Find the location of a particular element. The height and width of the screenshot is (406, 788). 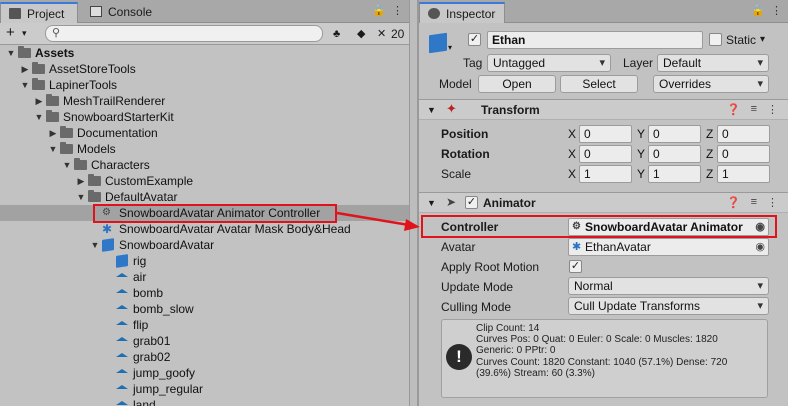

scale-x-axis-label: X is located at coordinates (572, 174).